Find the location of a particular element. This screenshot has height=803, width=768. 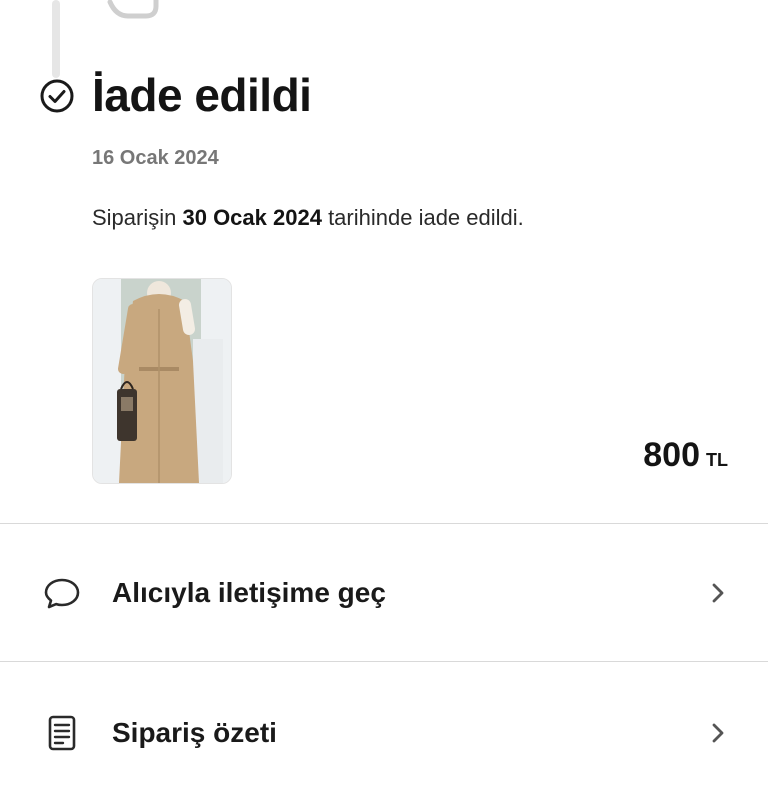

price-amount: 800 is located at coordinates (671, 455).